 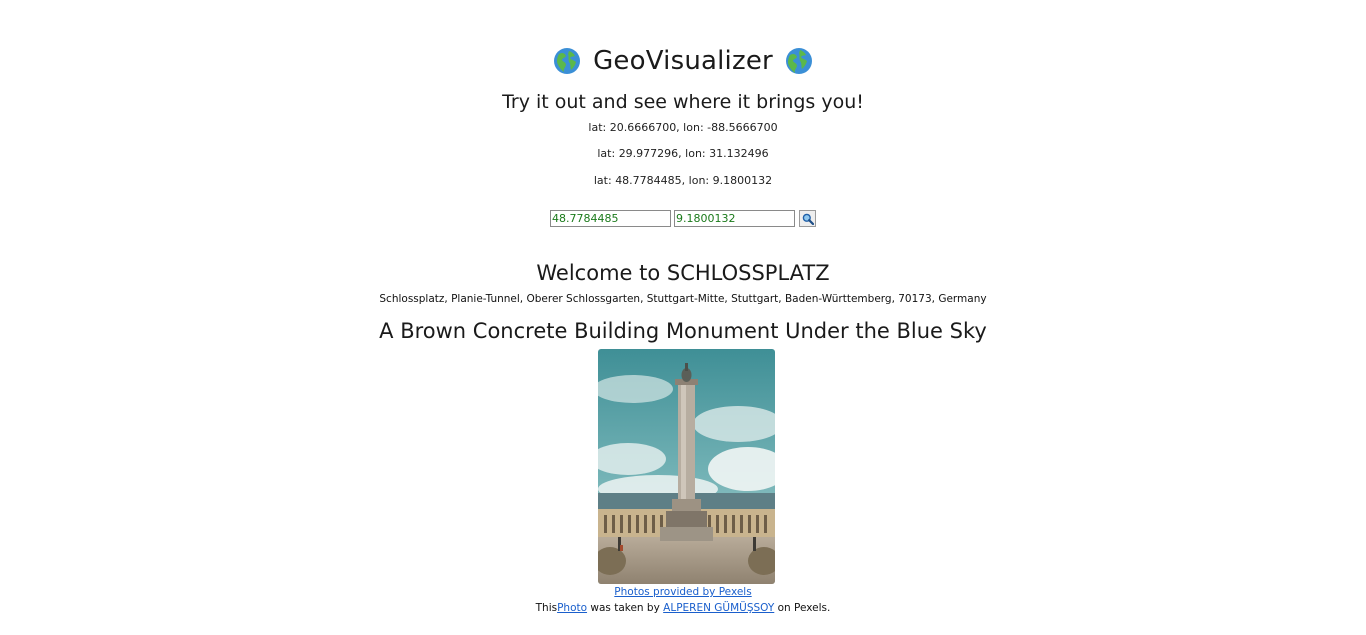 I want to click on sample-coordinate: lat: 20.6666700, lon: -88.5666700, so click(x=683, y=127).